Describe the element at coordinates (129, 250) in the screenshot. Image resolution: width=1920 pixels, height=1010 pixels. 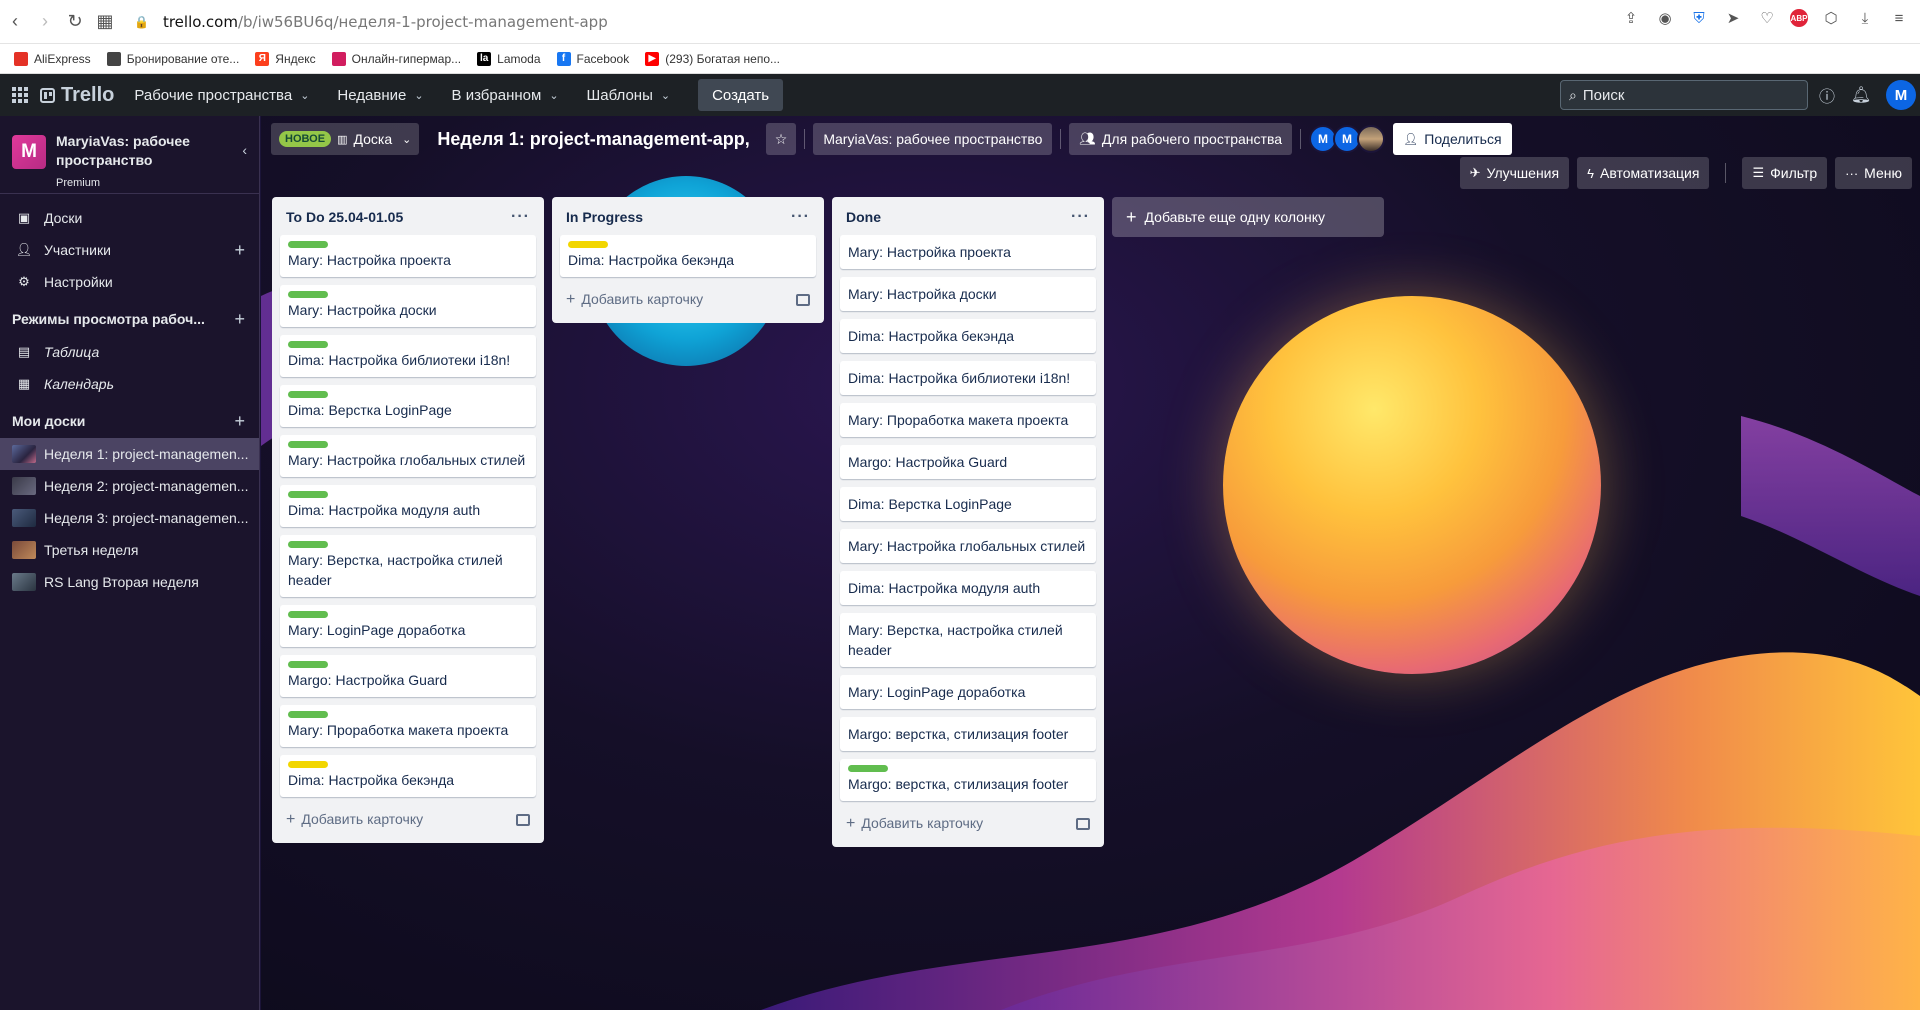
I see `sidebar-item-members: 👤︎ Участники +` at that location.